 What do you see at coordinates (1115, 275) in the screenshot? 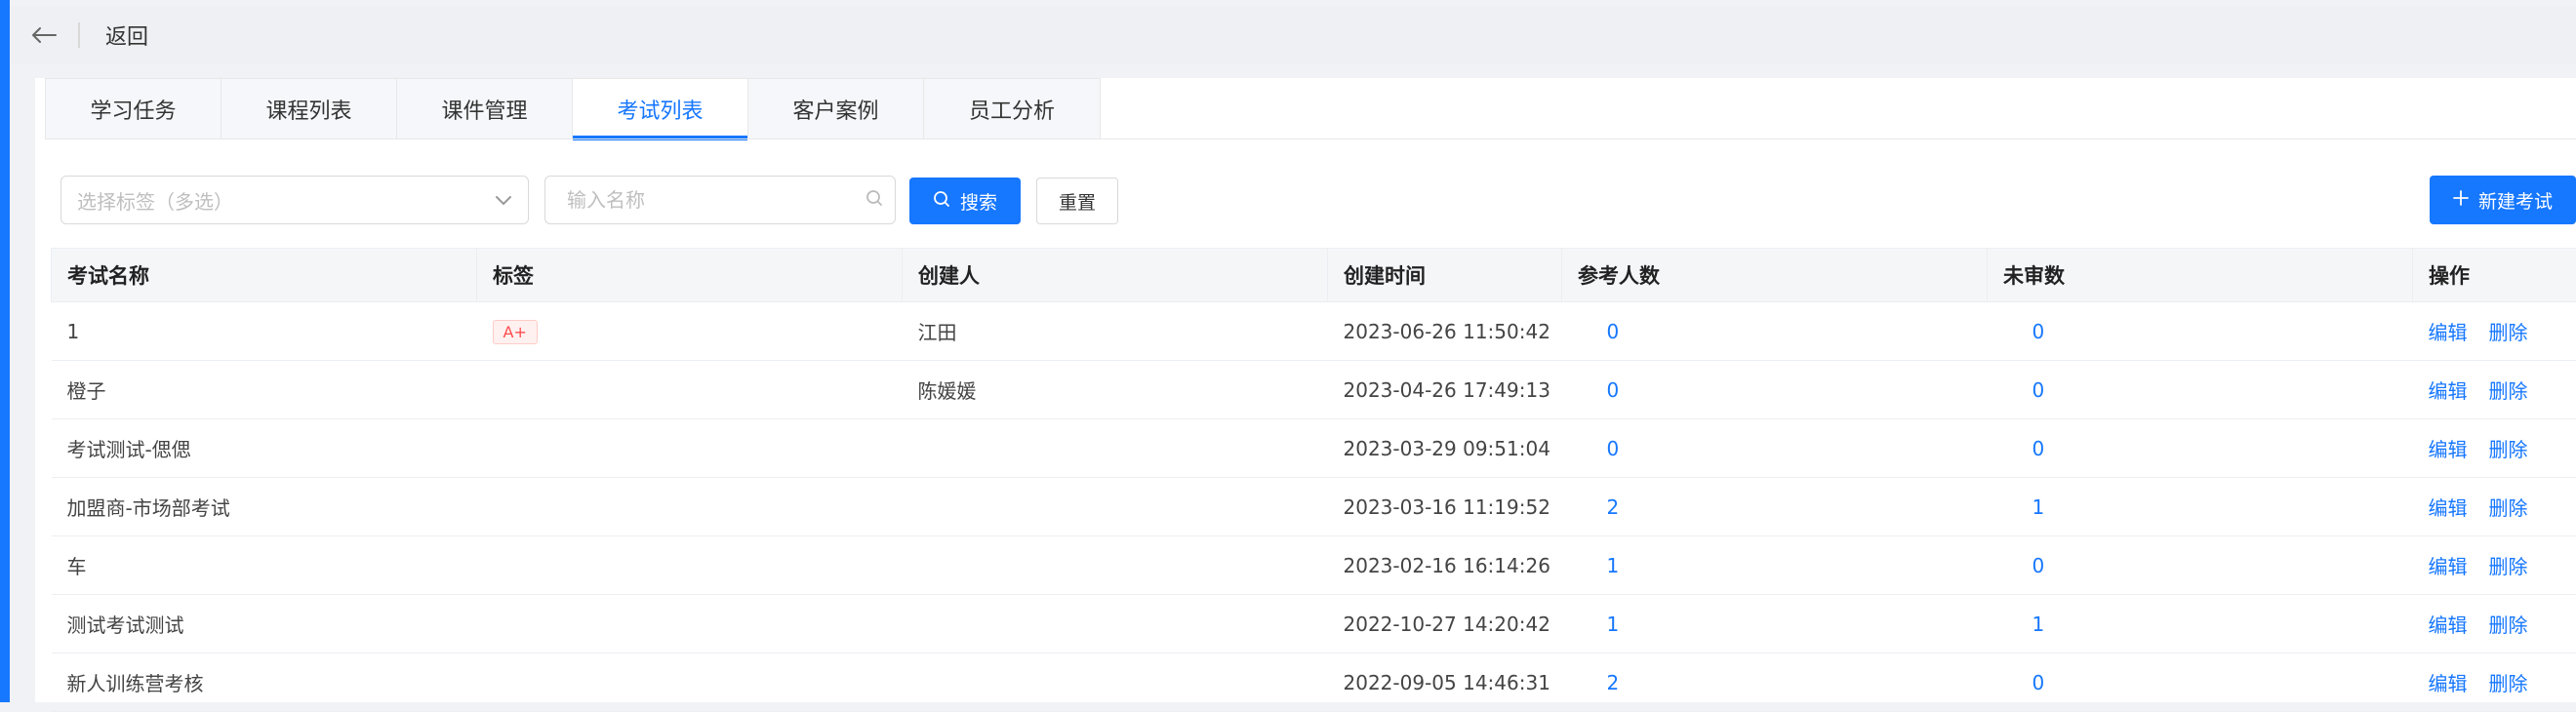
I see `column-header-creator: 创建人` at bounding box center [1115, 275].